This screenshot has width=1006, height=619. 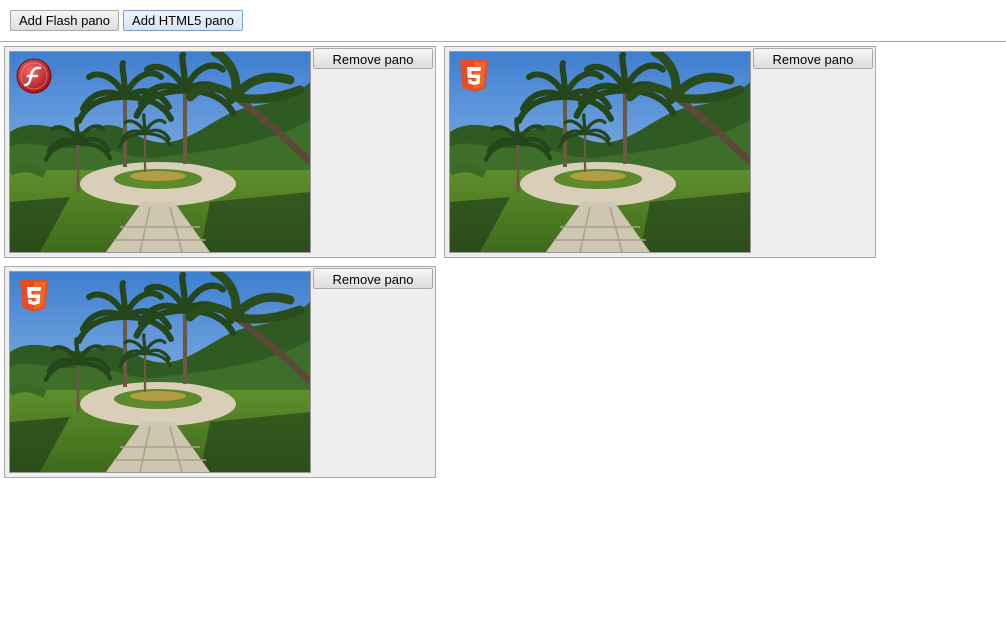 I want to click on add-html5-pano-button: Add HTML5 pano, so click(x=183, y=20).